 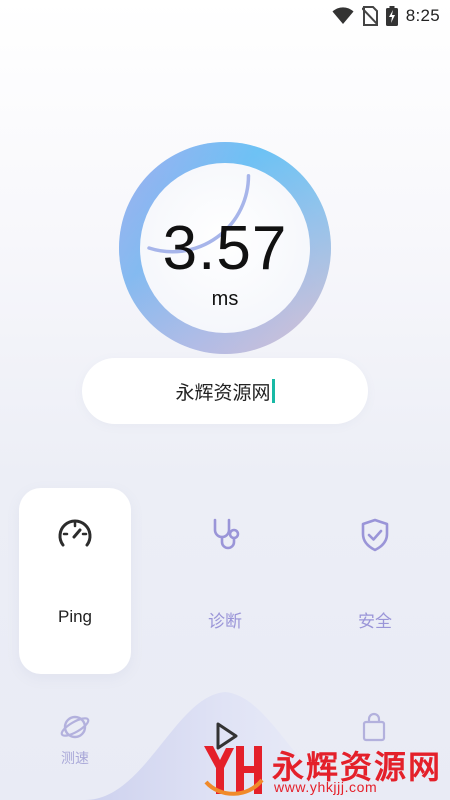 I want to click on text-cursor, so click(x=273, y=391).